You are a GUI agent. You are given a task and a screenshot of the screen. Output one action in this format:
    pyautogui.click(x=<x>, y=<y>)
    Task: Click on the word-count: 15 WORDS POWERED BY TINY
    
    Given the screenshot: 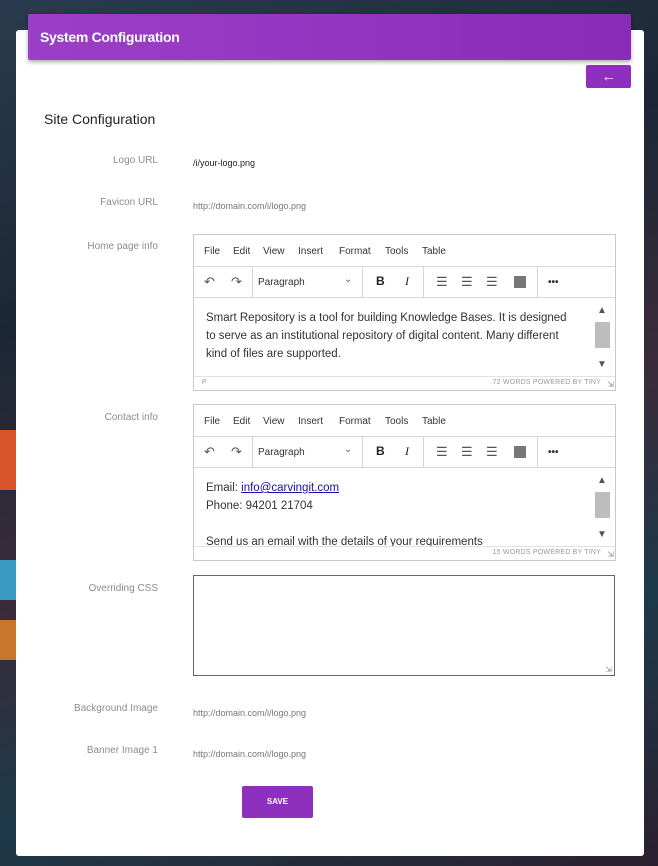 What is the action you would take?
    pyautogui.click(x=546, y=552)
    